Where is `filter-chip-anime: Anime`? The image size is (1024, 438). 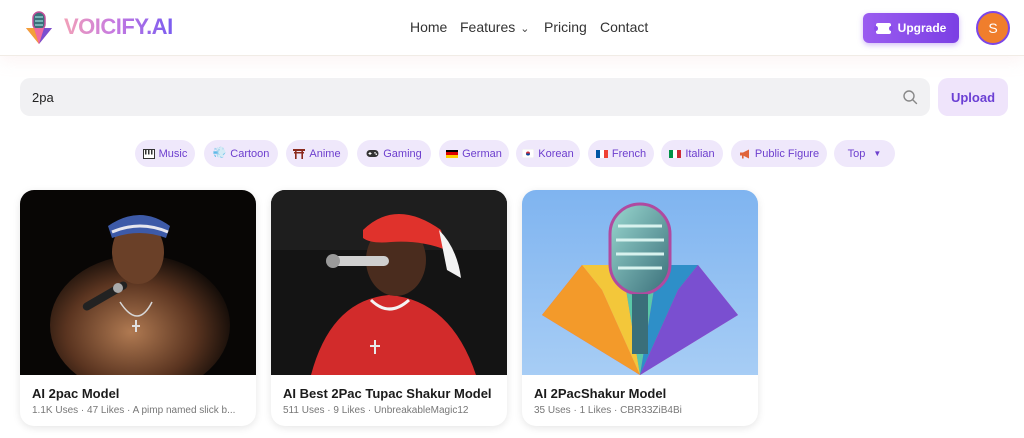 filter-chip-anime: Anime is located at coordinates (317, 153).